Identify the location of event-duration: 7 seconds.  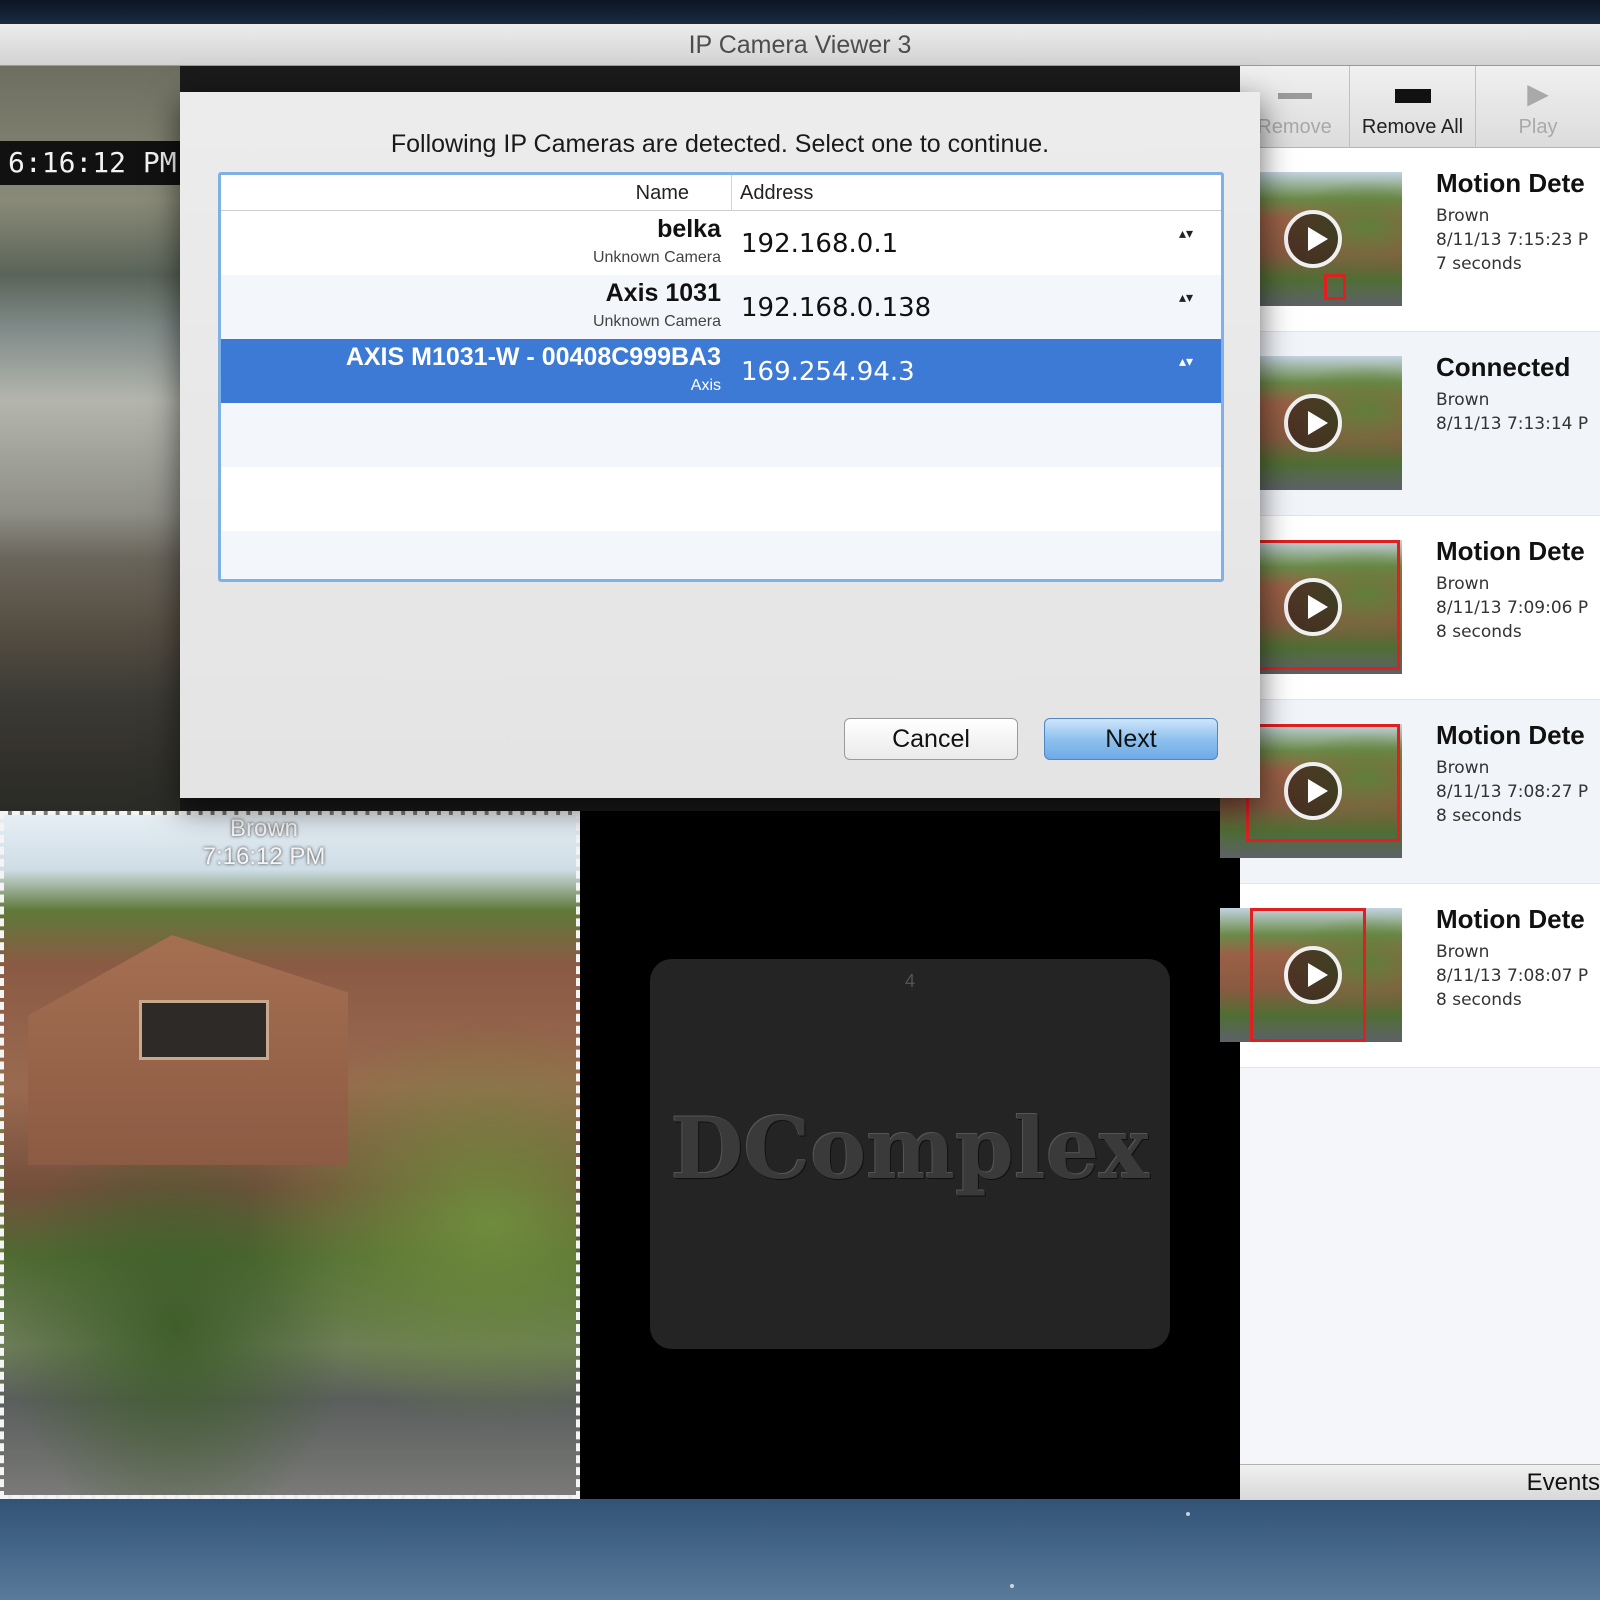
(1479, 264).